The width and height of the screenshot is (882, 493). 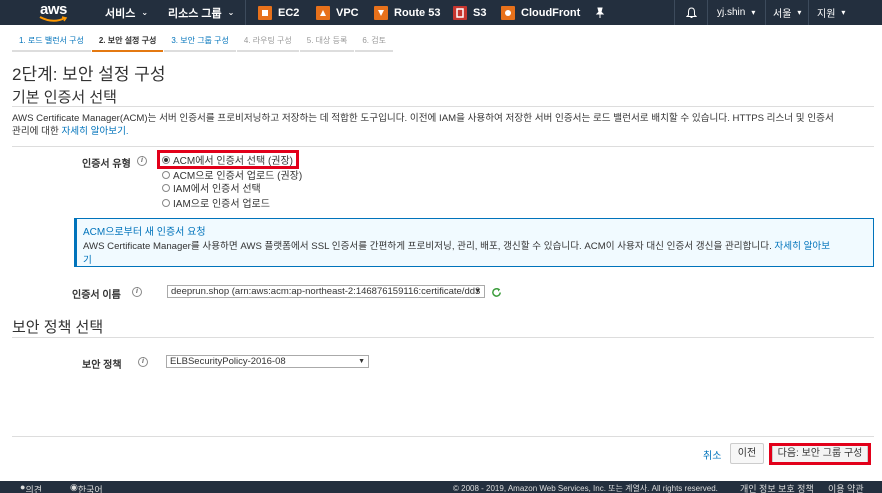 What do you see at coordinates (600, 12) in the screenshot?
I see `pin-icon` at bounding box center [600, 12].